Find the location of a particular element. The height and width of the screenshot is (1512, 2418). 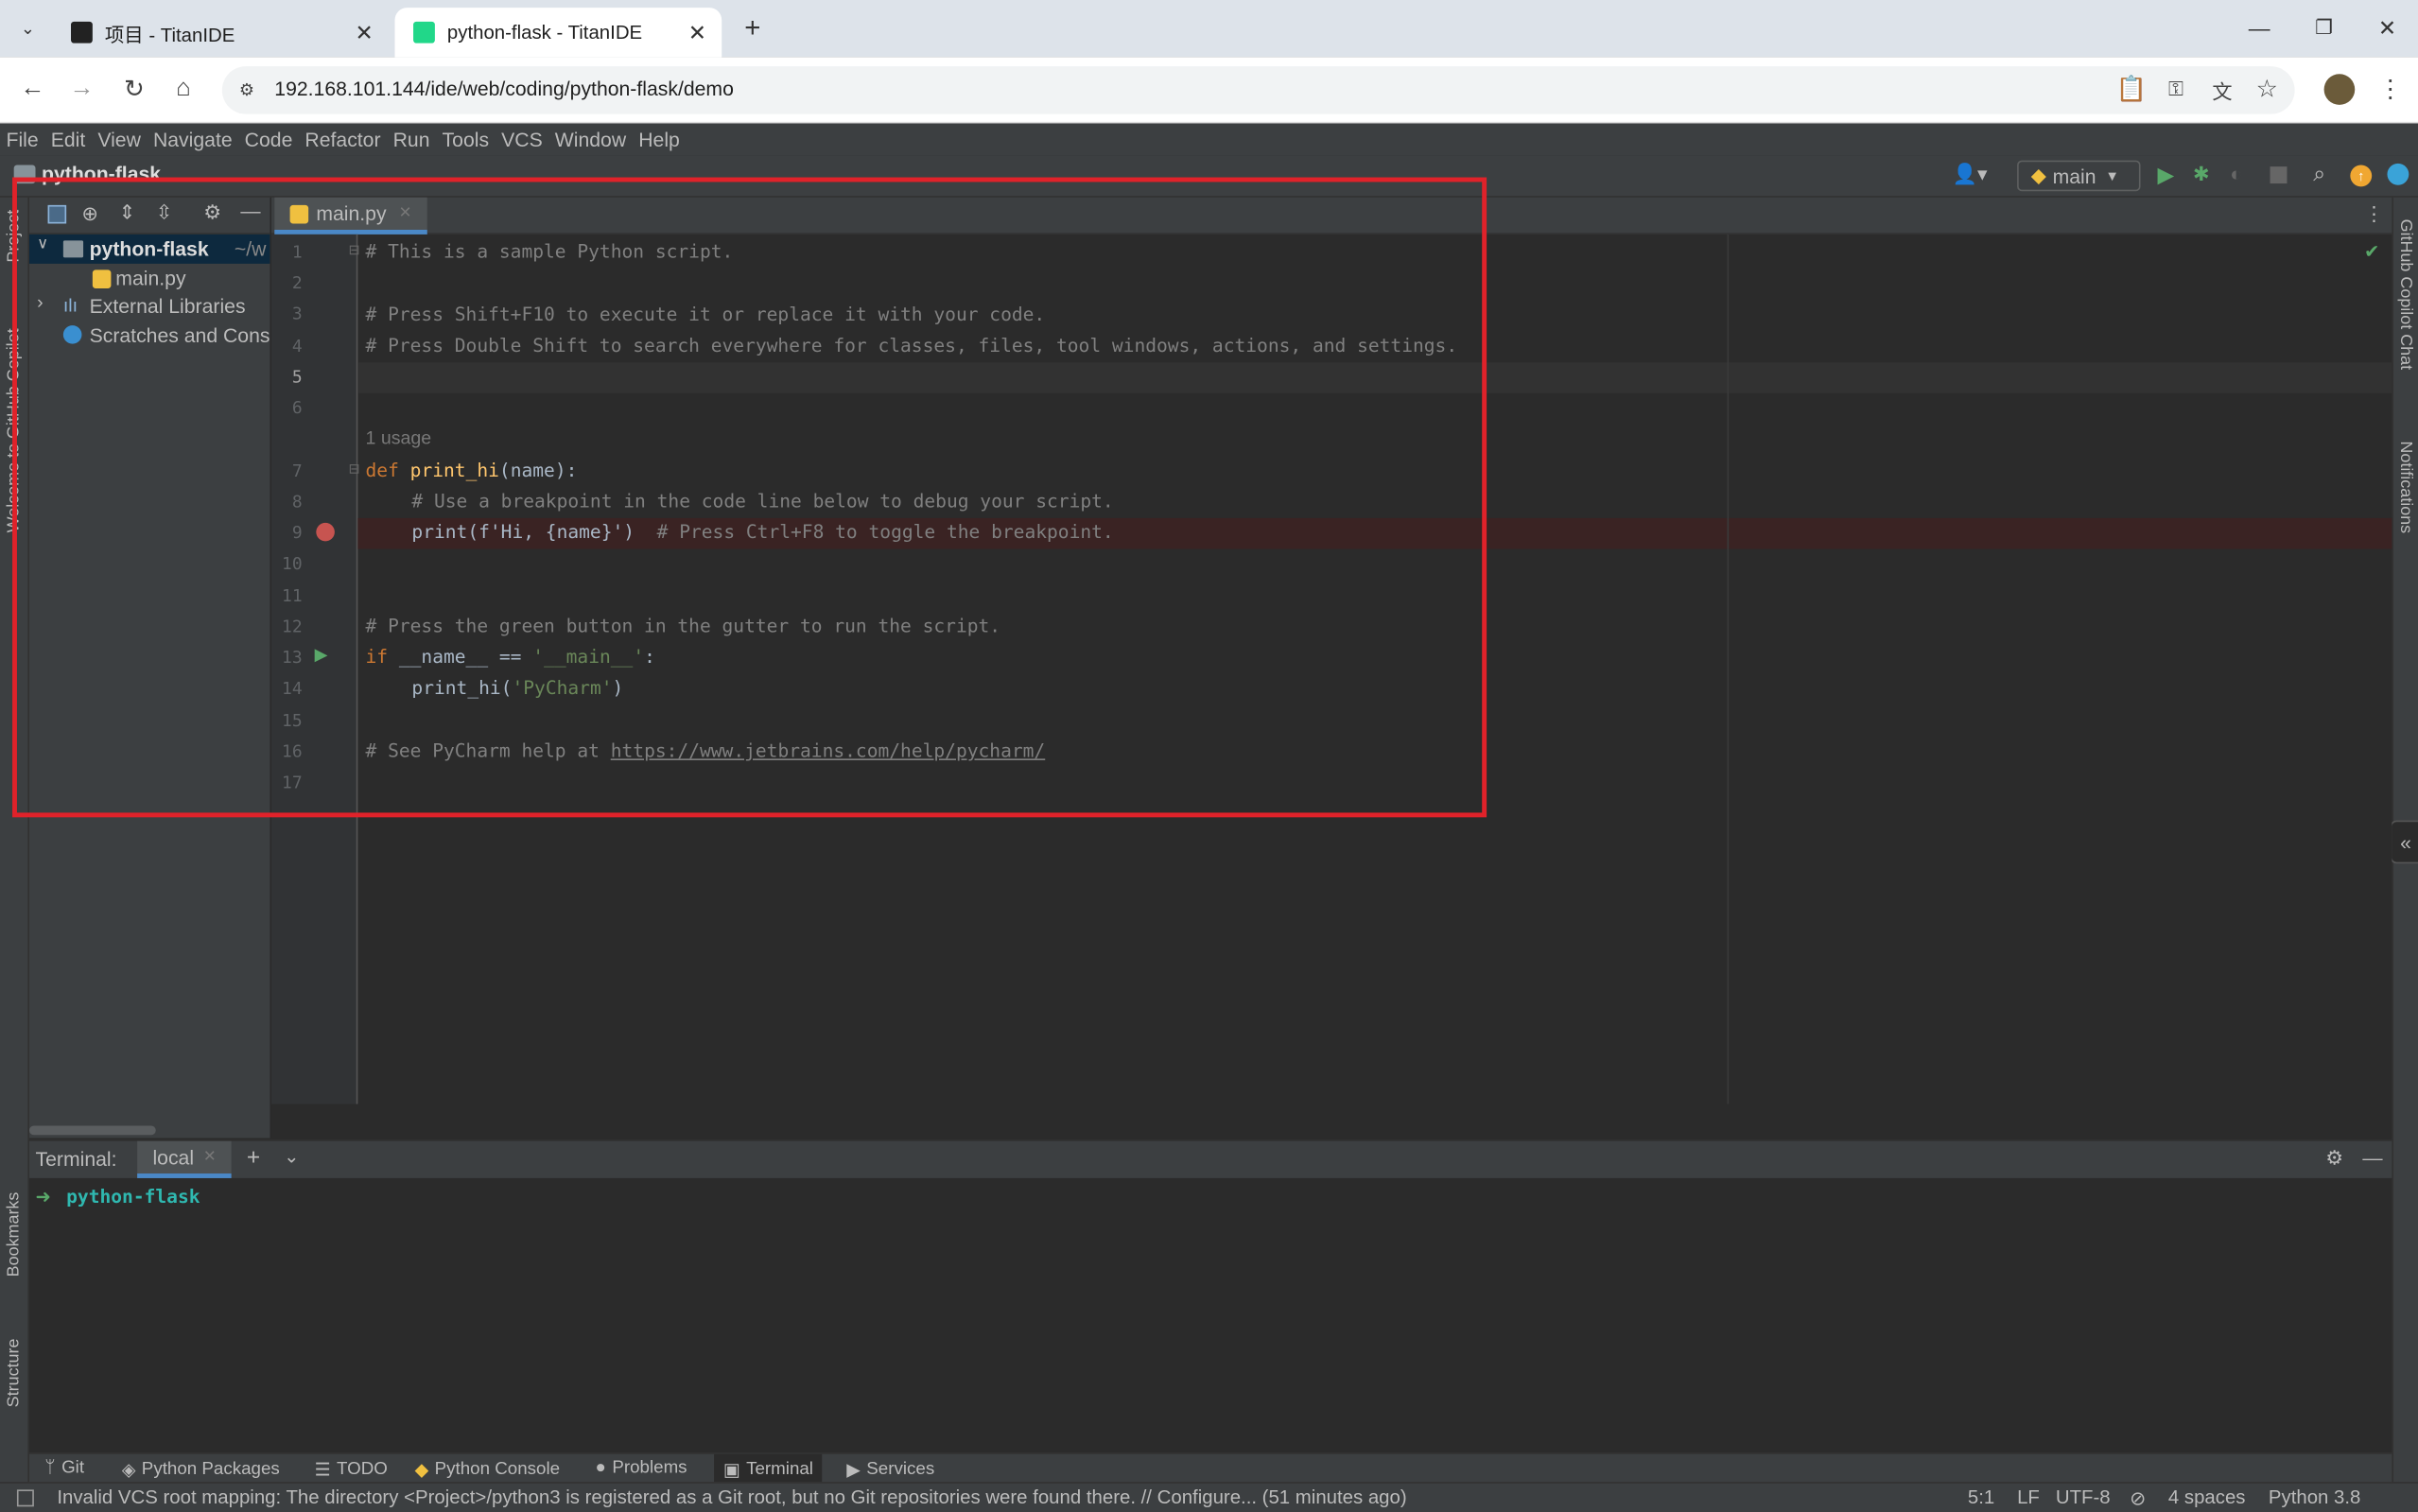

bookmarks-tool-tab: Bookmarks is located at coordinates (14, 1234).